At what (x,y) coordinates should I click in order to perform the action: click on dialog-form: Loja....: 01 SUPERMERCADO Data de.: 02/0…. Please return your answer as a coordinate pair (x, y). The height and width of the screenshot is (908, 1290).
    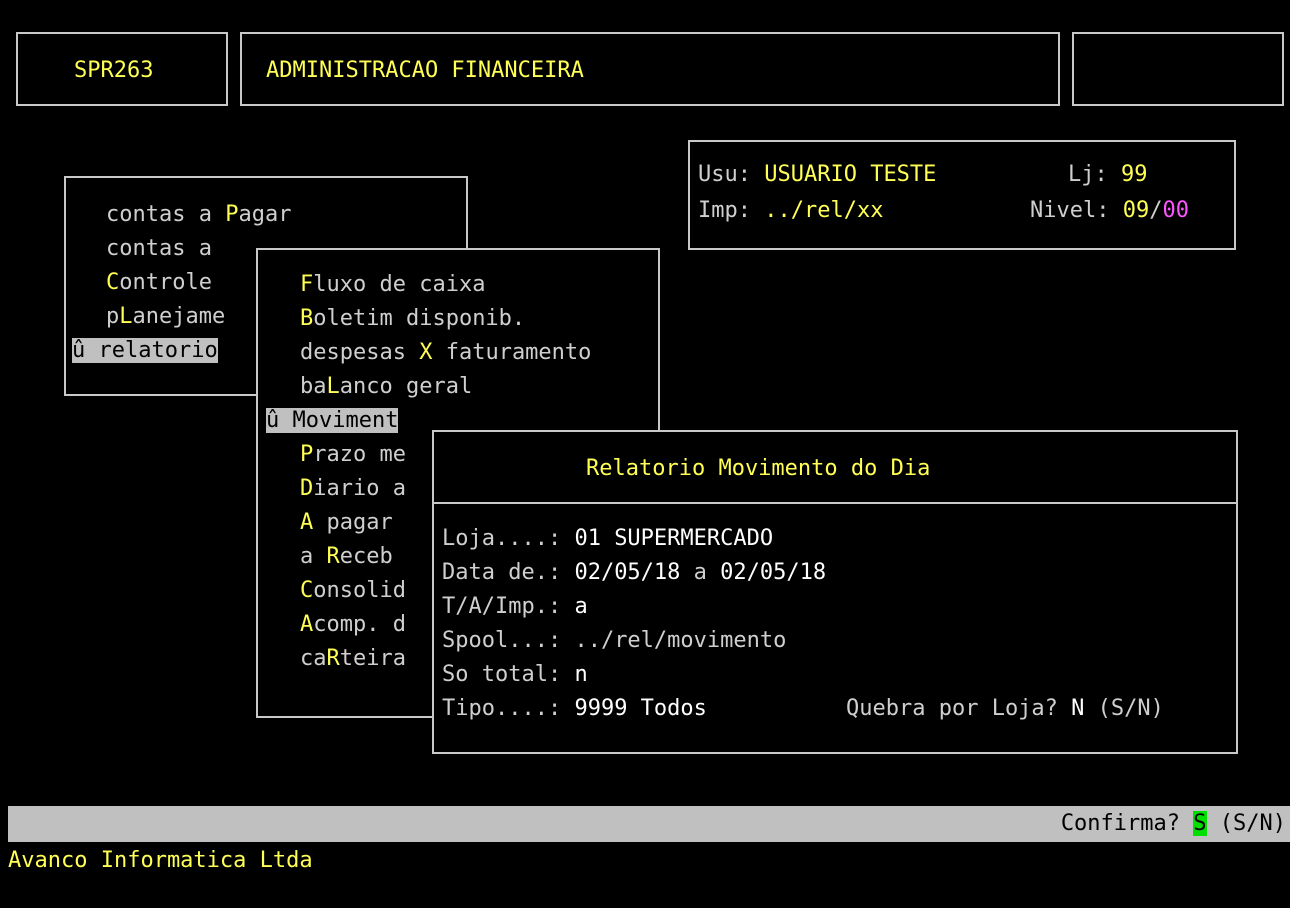
    Looking at the image, I should click on (837, 624).